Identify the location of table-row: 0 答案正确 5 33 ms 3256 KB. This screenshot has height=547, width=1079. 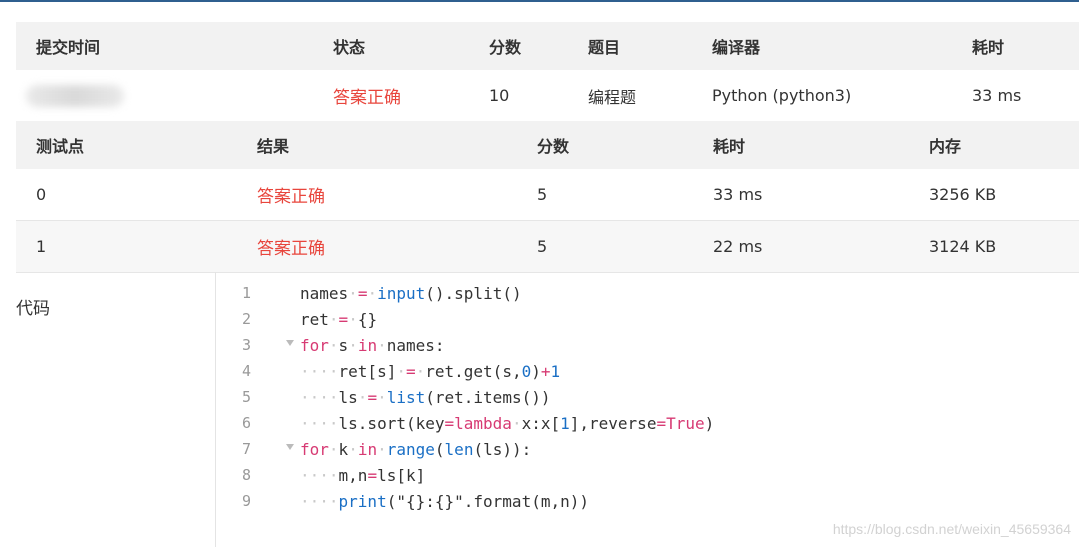
(547, 195).